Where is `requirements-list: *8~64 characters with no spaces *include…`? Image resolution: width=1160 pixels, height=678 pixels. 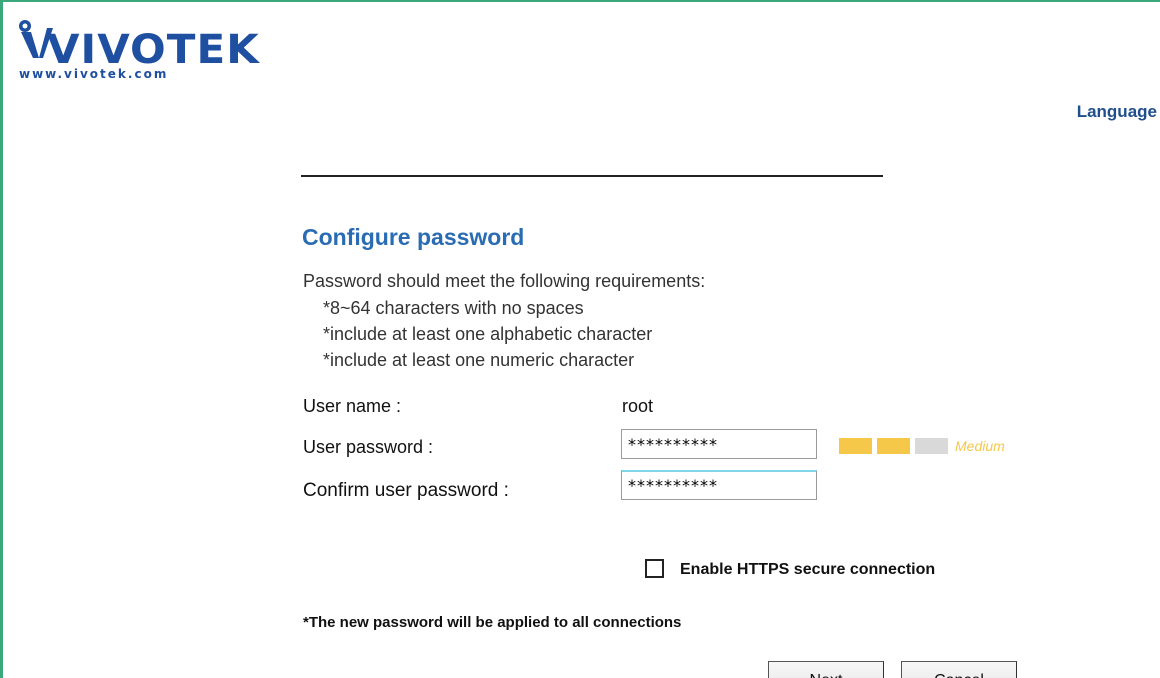
requirements-list: *8~64 characters with no spaces *include… is located at coordinates (487, 334).